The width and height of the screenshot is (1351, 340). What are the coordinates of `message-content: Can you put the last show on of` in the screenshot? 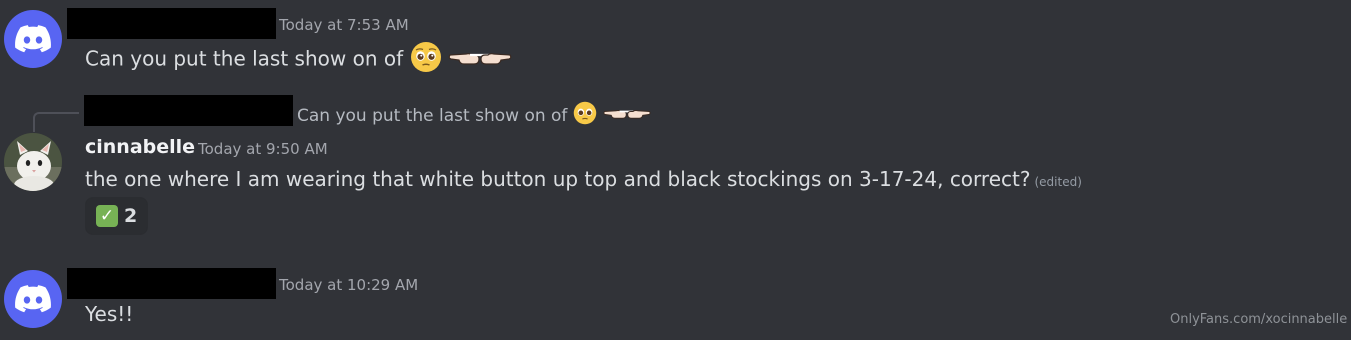 It's located at (298, 60).